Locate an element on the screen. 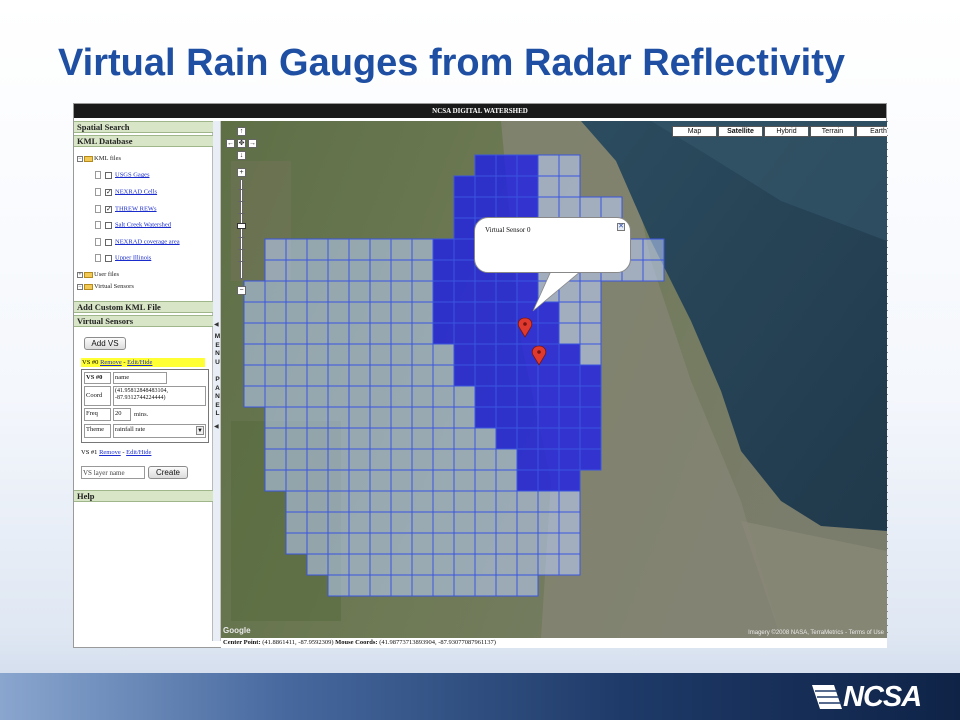  menu-panel-toggle: ◀ MENU PANEL ◀ is located at coordinates (217, 381).